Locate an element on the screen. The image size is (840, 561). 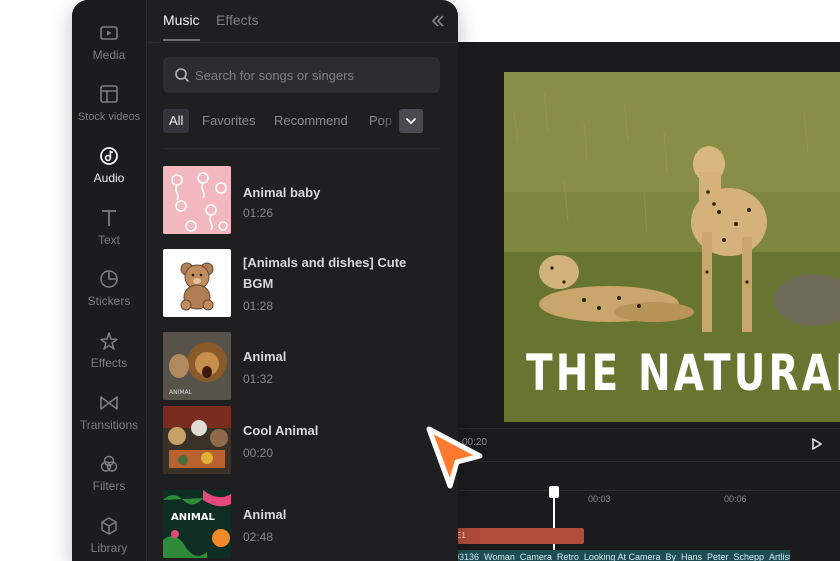
media-icon is located at coordinates (109, 33).